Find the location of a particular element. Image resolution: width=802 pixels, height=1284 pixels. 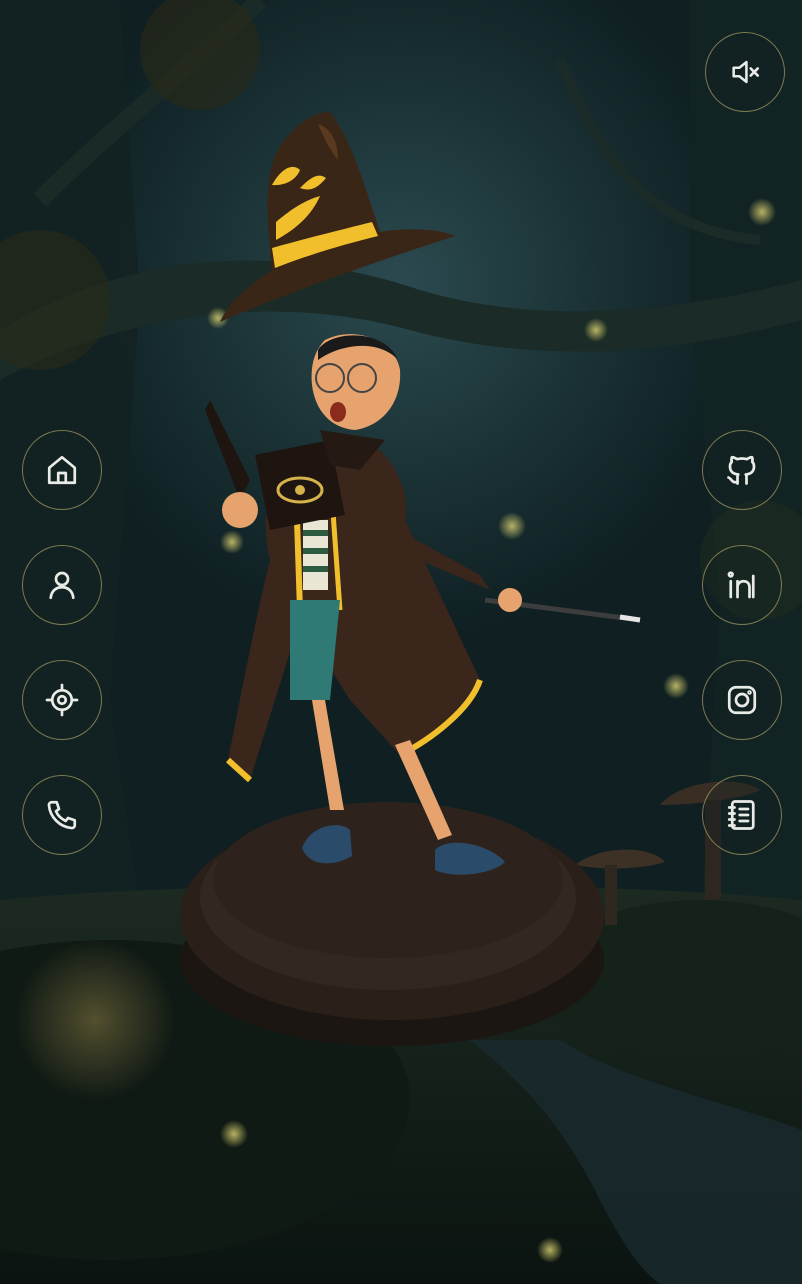

instagram-icon is located at coordinates (742, 700).